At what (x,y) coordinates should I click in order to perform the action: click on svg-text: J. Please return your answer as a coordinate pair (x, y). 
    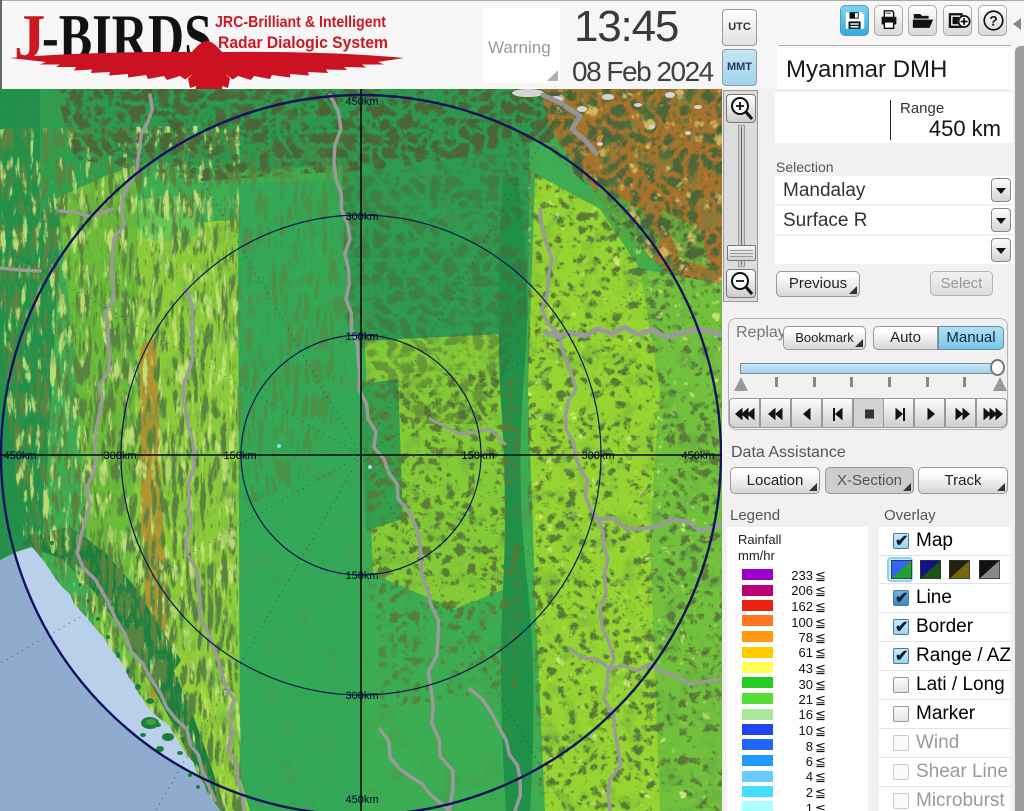
    Looking at the image, I should click on (30, 37).